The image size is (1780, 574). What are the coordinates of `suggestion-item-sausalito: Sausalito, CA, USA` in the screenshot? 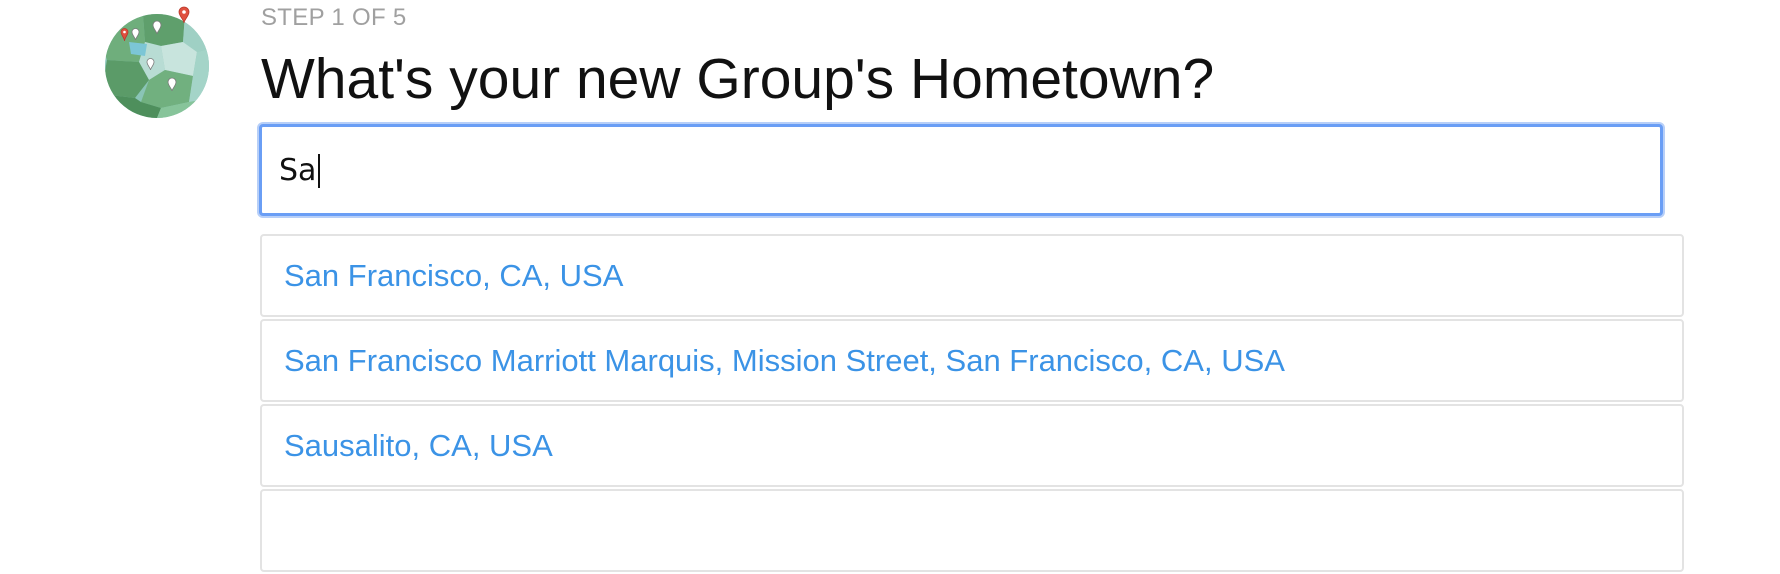 It's located at (972, 445).